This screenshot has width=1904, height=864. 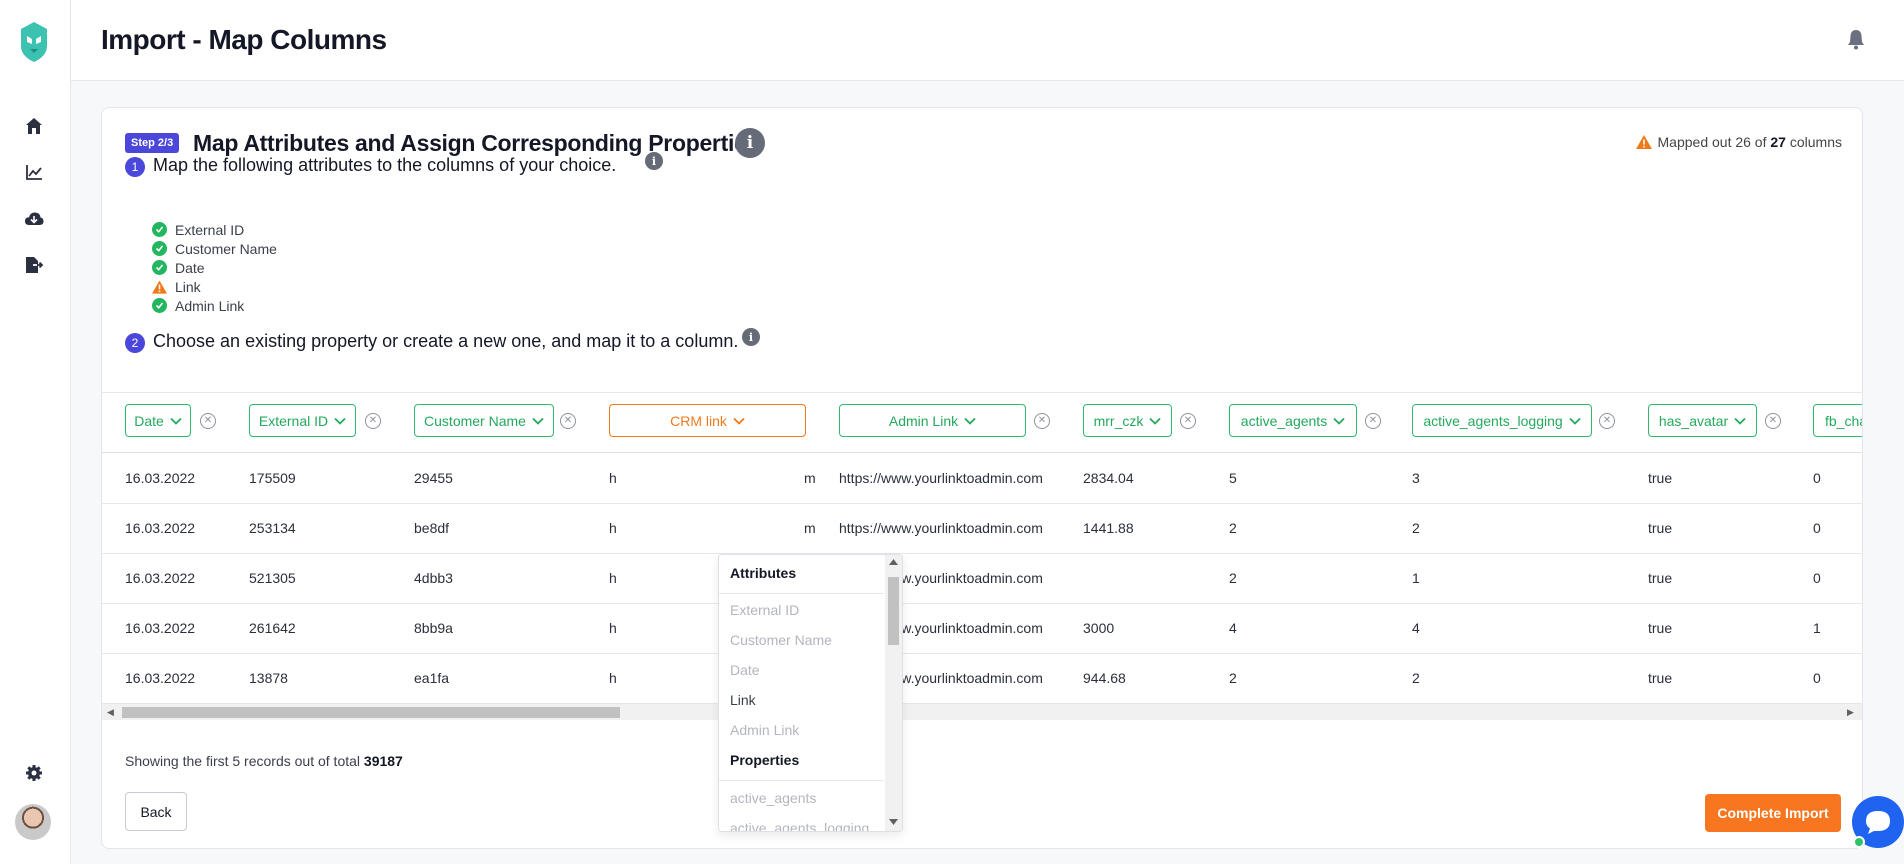 I want to click on info-icon: i, so click(x=750, y=143).